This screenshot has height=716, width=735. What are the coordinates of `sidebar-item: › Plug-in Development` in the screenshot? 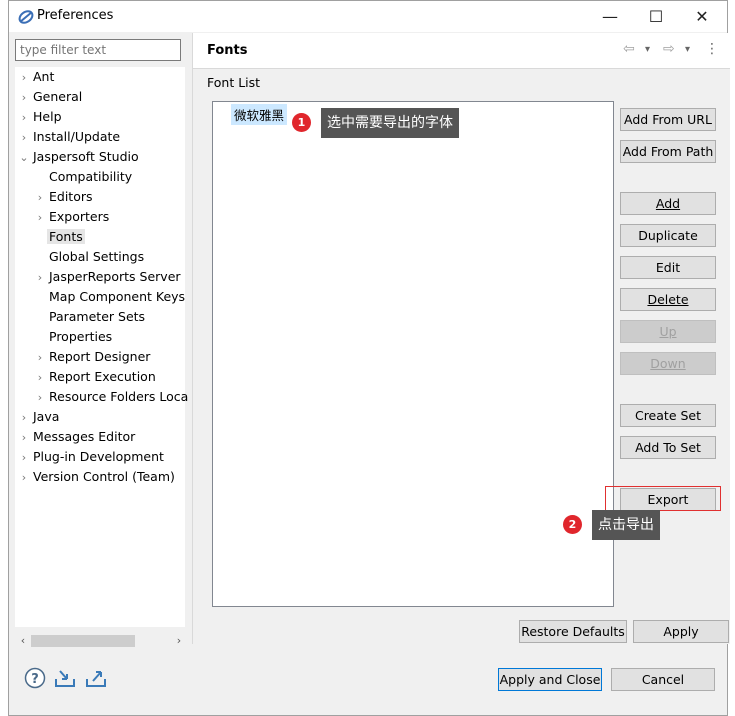 It's located at (91, 457).